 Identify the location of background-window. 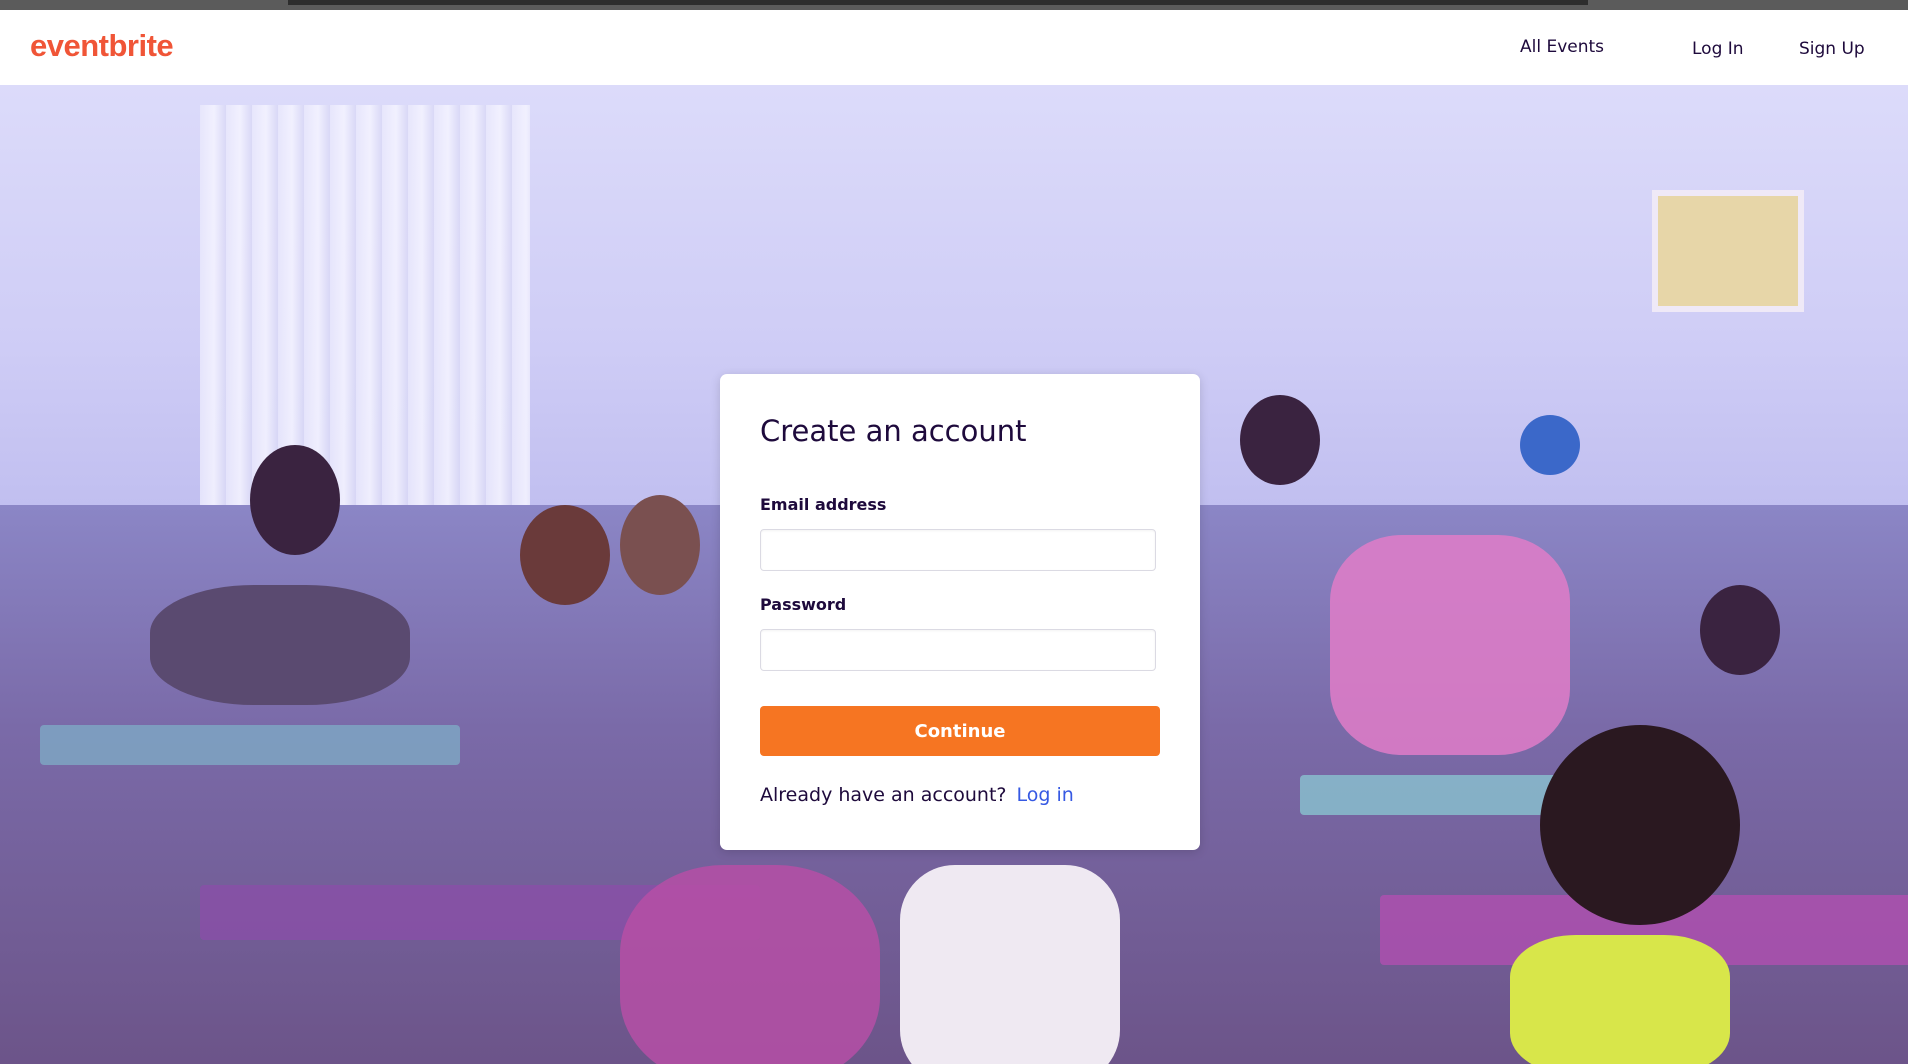
(1728, 251).